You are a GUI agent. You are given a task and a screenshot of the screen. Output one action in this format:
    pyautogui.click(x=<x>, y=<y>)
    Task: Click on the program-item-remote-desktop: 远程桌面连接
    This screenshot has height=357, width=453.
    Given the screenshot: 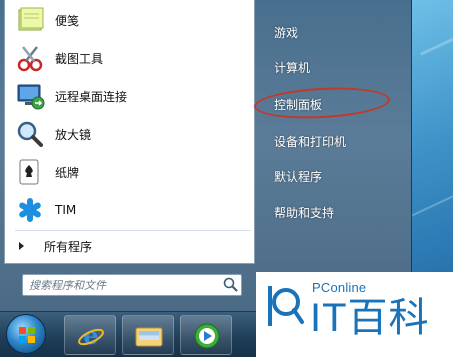 What is the action you would take?
    pyautogui.click(x=130, y=96)
    